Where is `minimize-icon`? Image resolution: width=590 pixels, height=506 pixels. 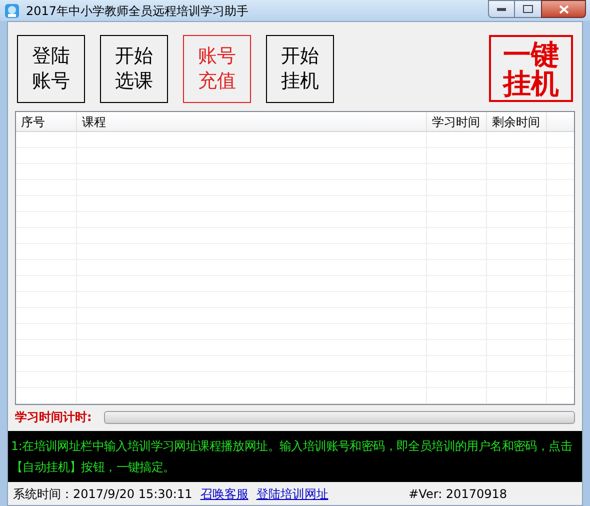 minimize-icon is located at coordinates (501, 9).